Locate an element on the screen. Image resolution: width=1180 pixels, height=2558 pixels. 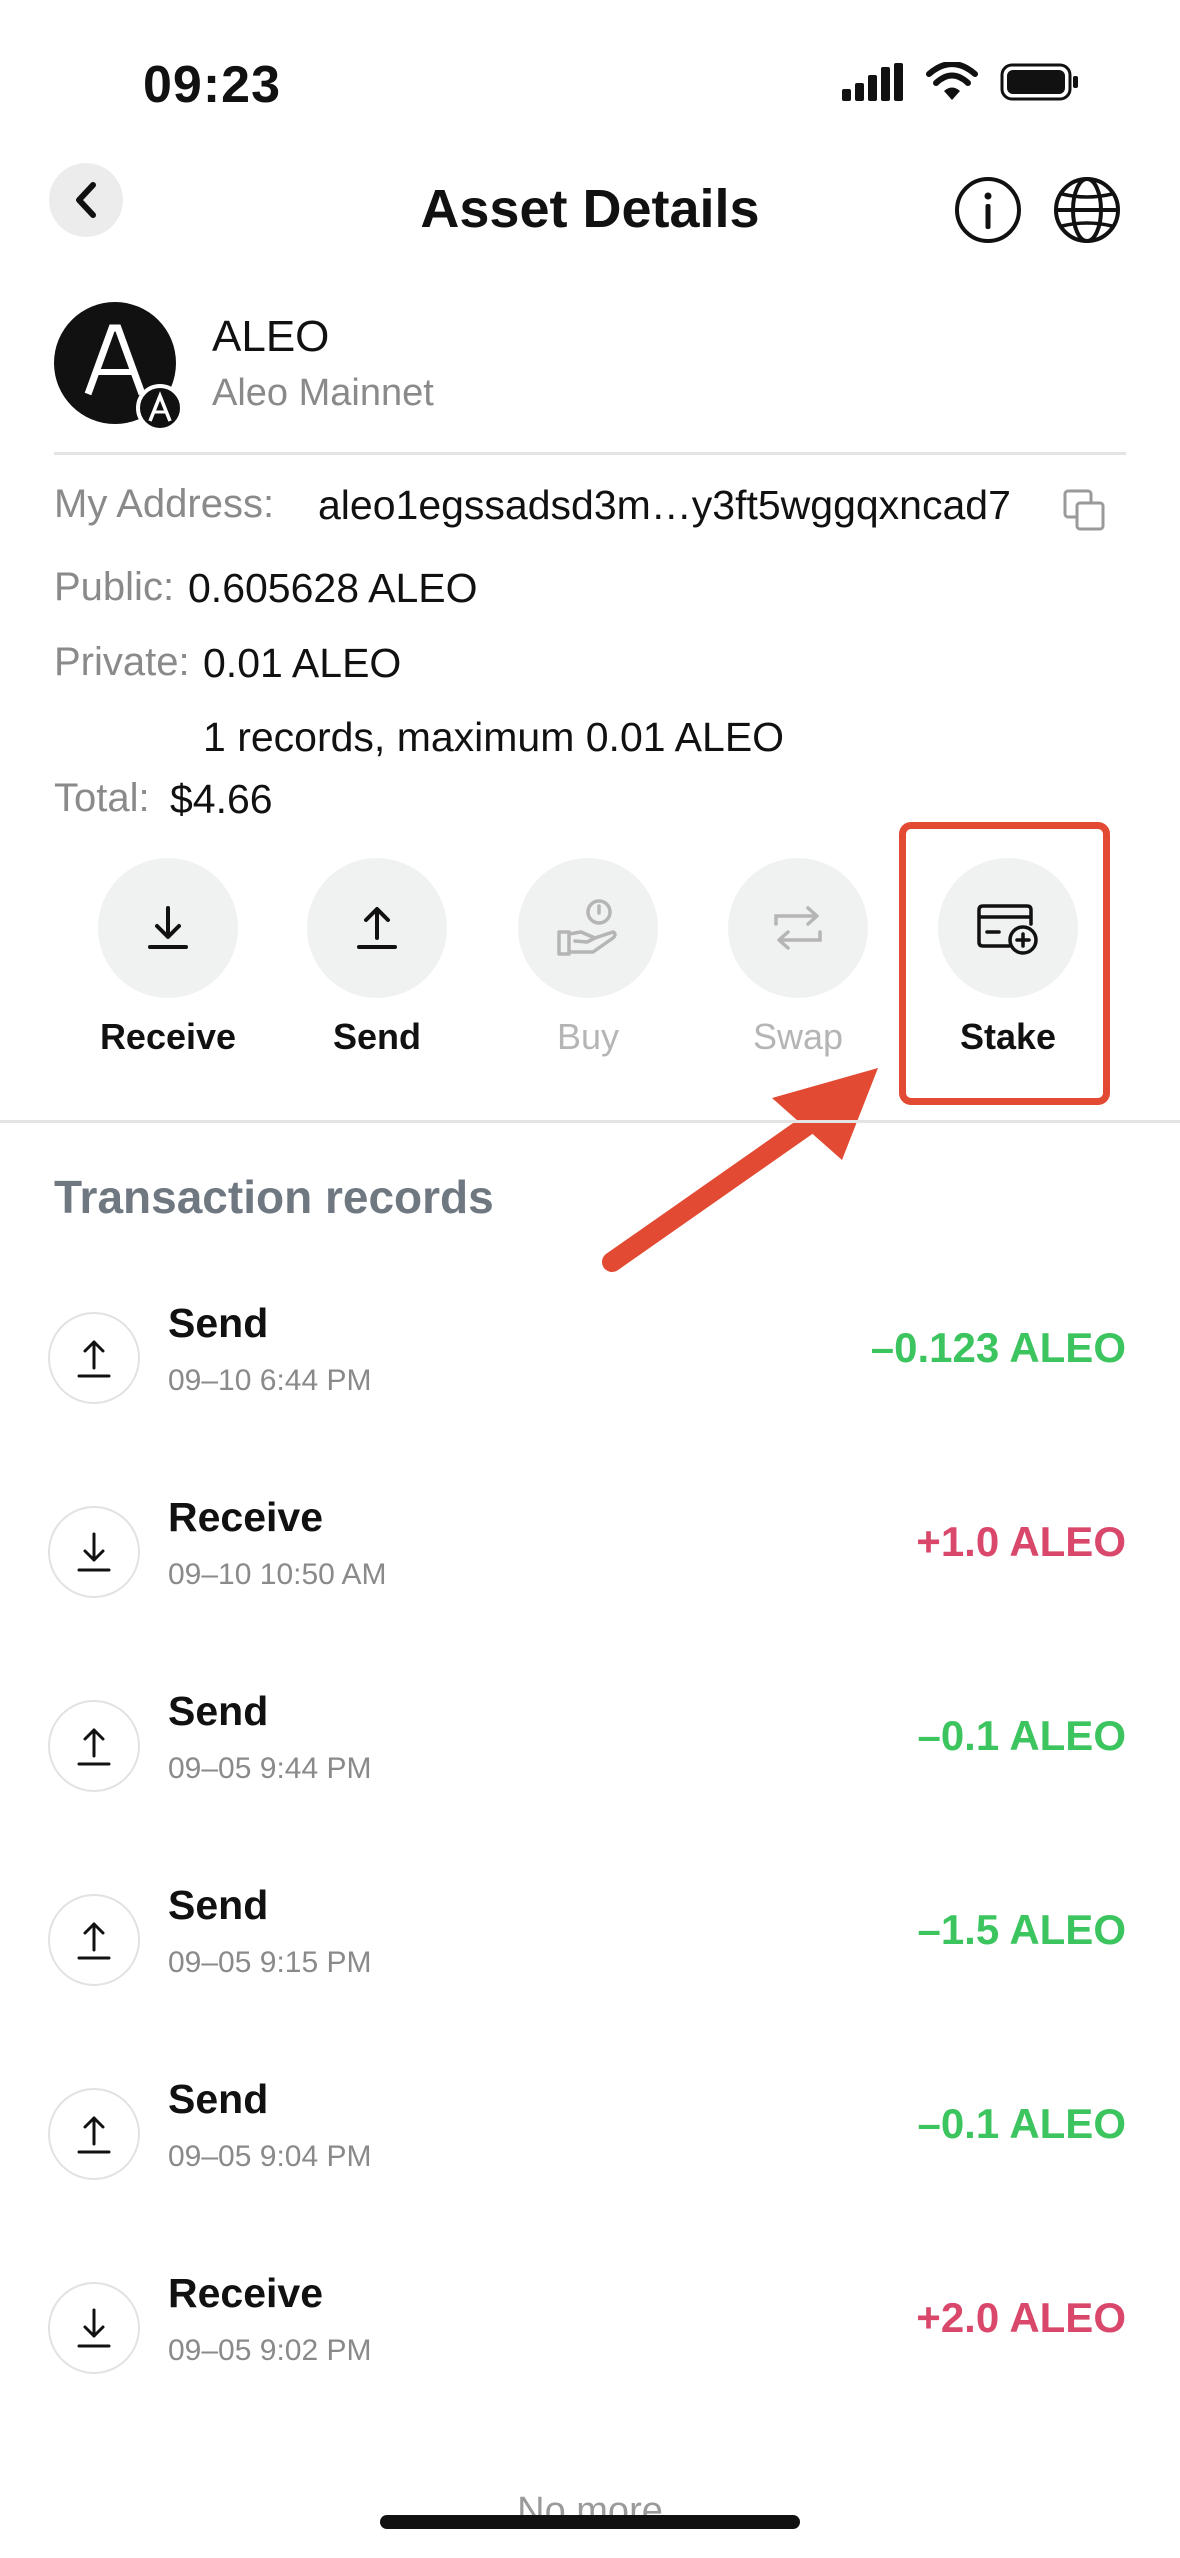
network-badge is located at coordinates (160, 408).